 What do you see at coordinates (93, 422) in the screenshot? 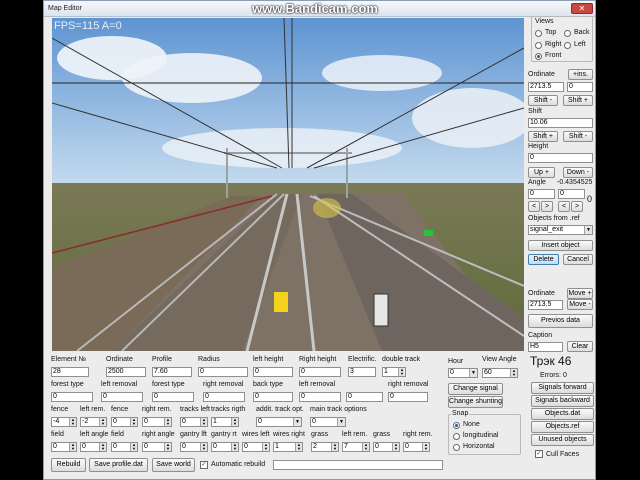
I see `fence-left-removal-stepper: -2 ▲ ▼` at bounding box center [93, 422].